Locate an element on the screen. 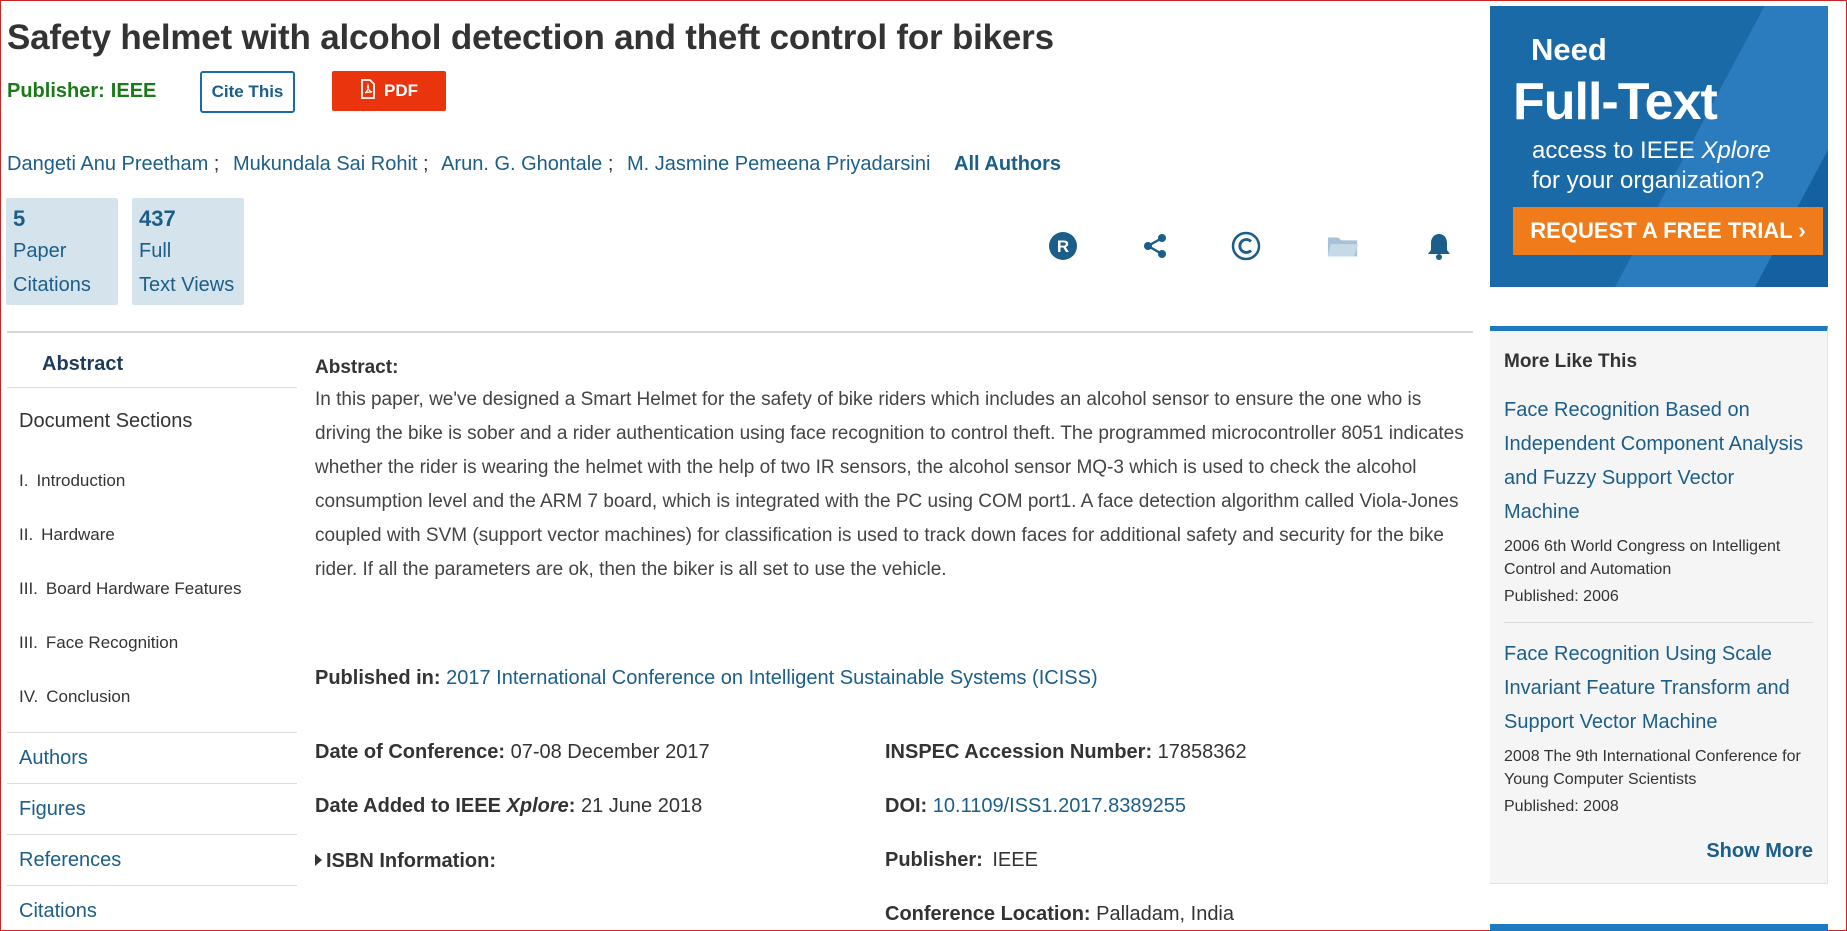 The height and width of the screenshot is (931, 1847). nav-citations: Citations is located at coordinates (152, 908).